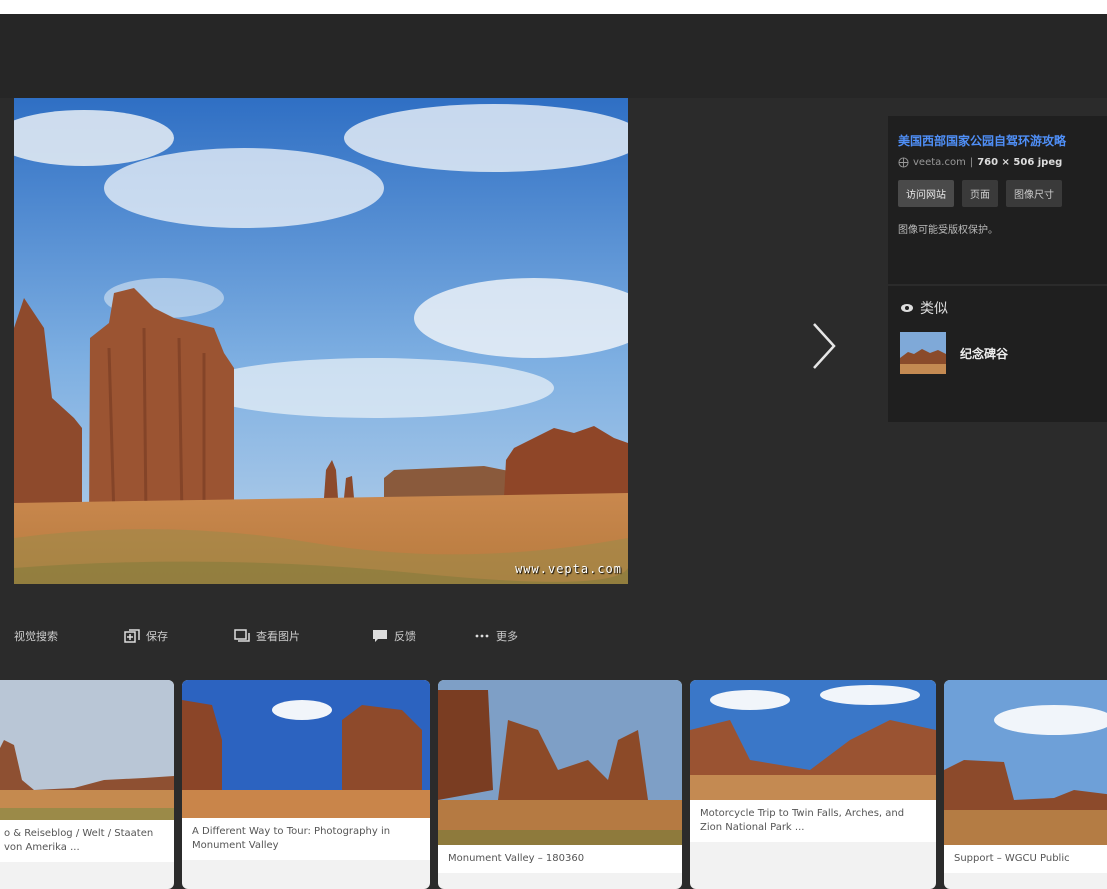 The image size is (1107, 889). I want to click on more-button: 更多, so click(496, 636).